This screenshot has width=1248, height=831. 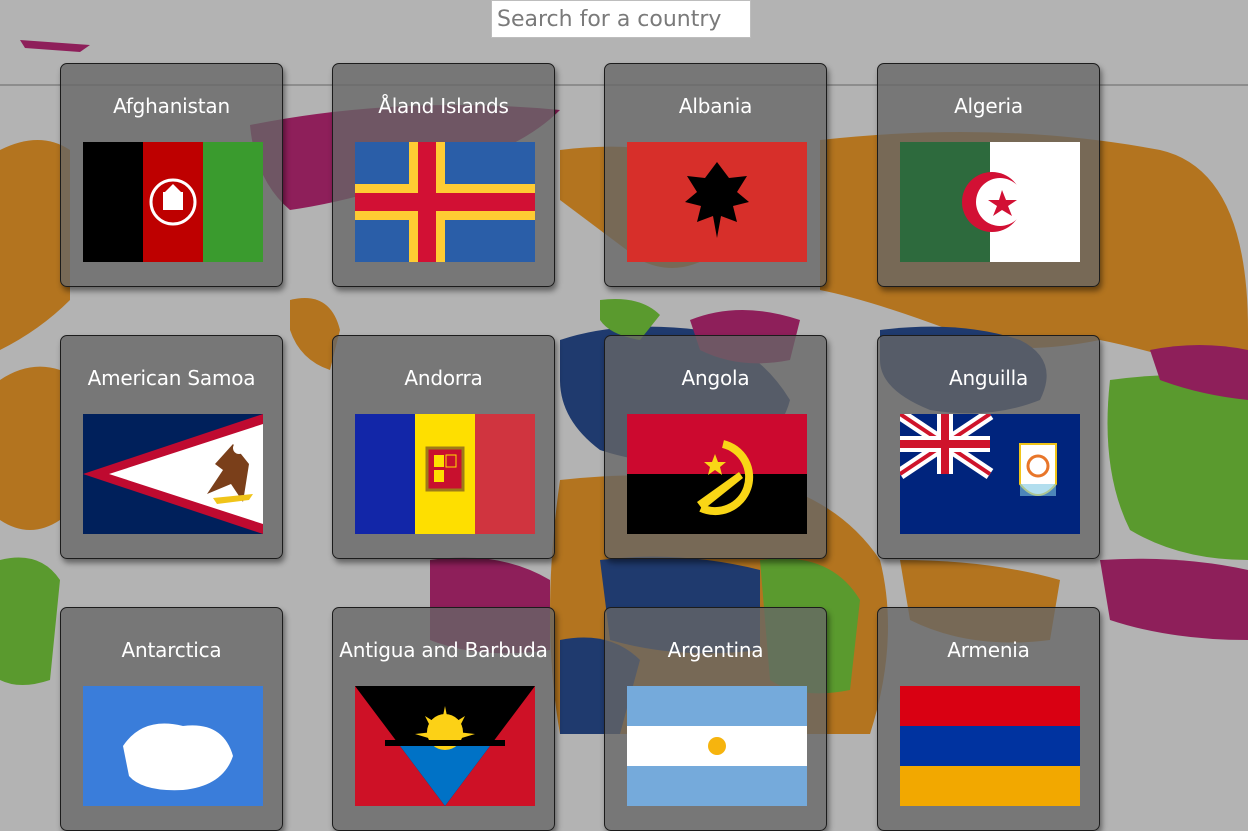 I want to click on country-card: Antigua and Barbuda, so click(x=443, y=719).